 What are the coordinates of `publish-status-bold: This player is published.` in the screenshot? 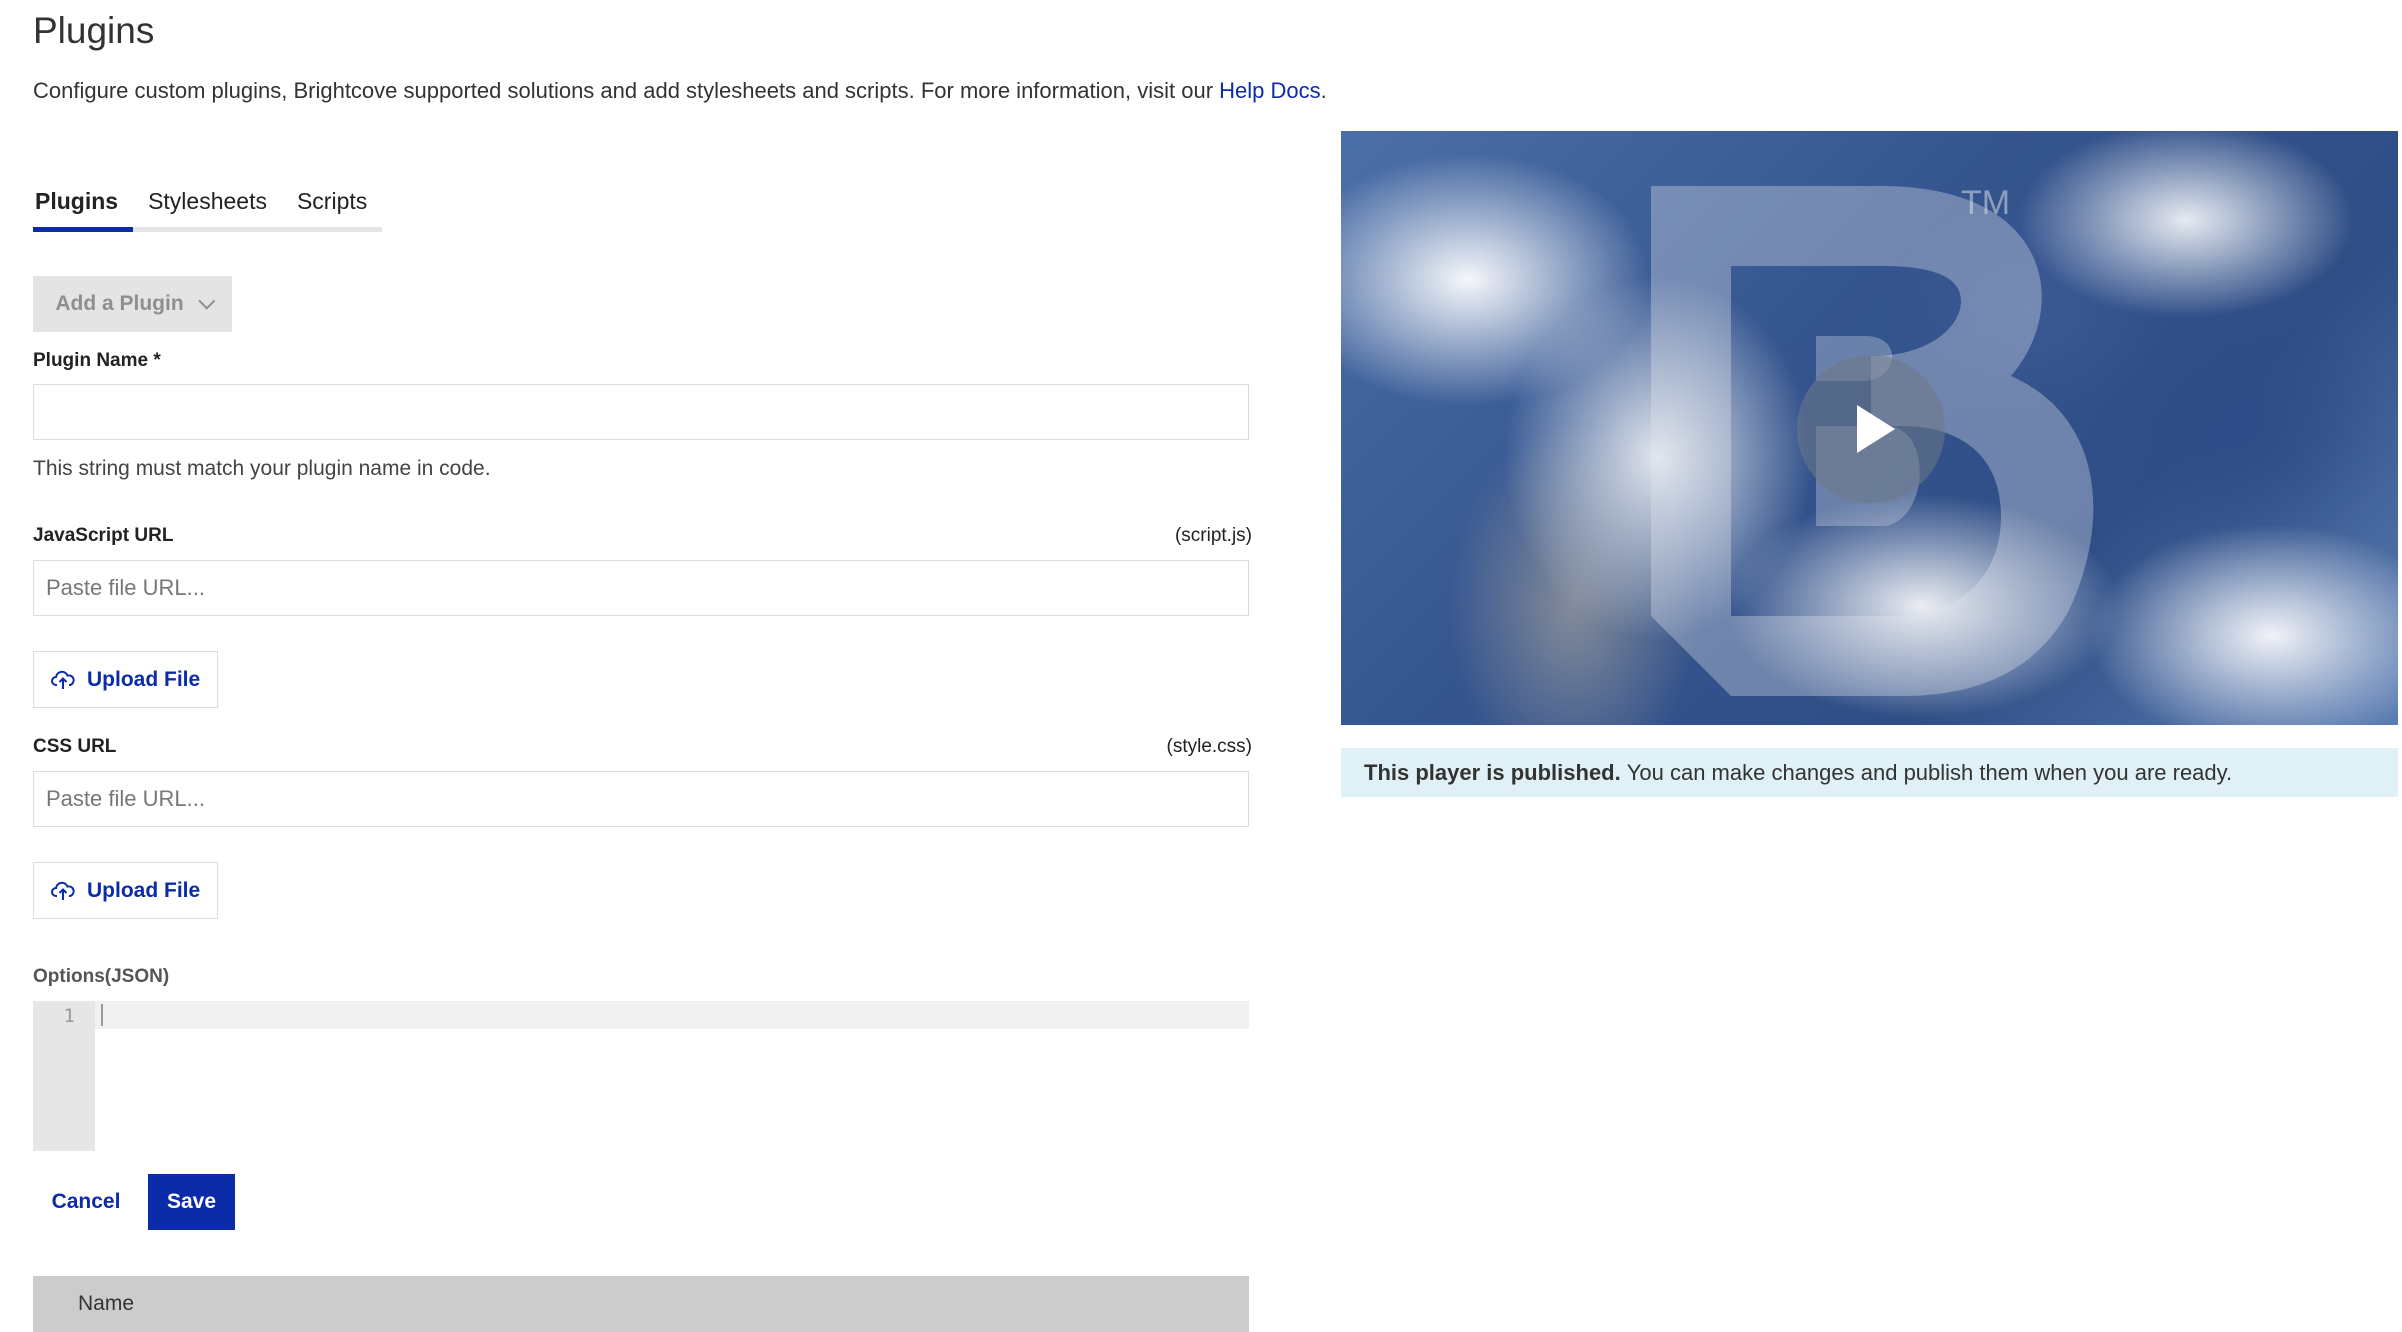 It's located at (1492, 772).